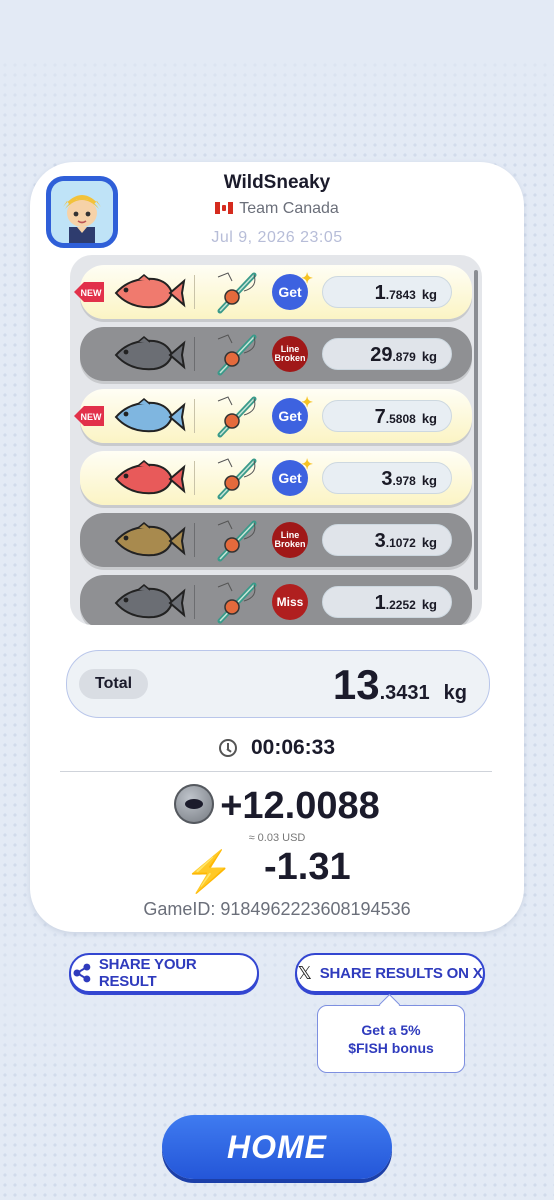 This screenshot has width=554, height=1200. Describe the element at coordinates (273, 292) in the screenshot. I see `catch-row: NEW Get ✦ 1.7843 kg` at that location.